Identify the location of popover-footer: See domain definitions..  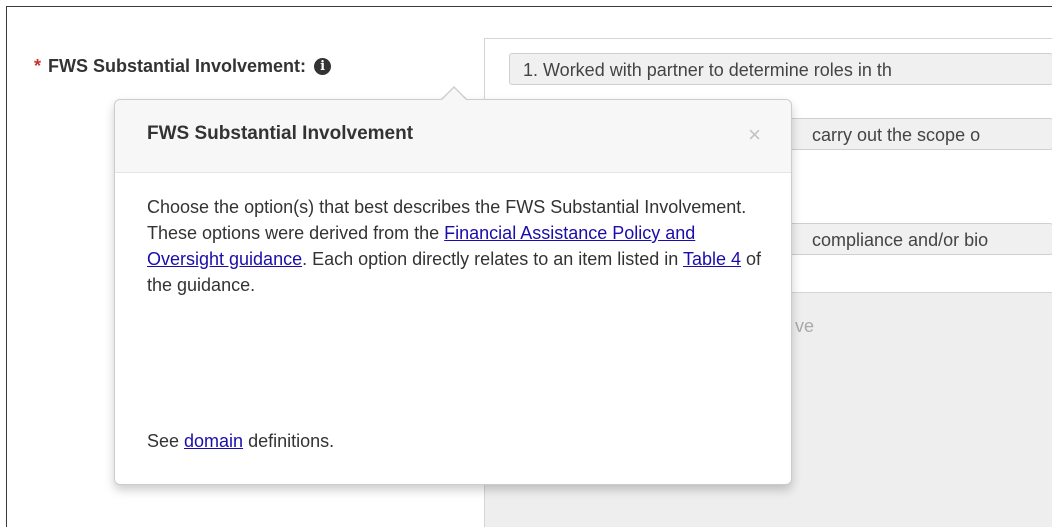
(240, 441).